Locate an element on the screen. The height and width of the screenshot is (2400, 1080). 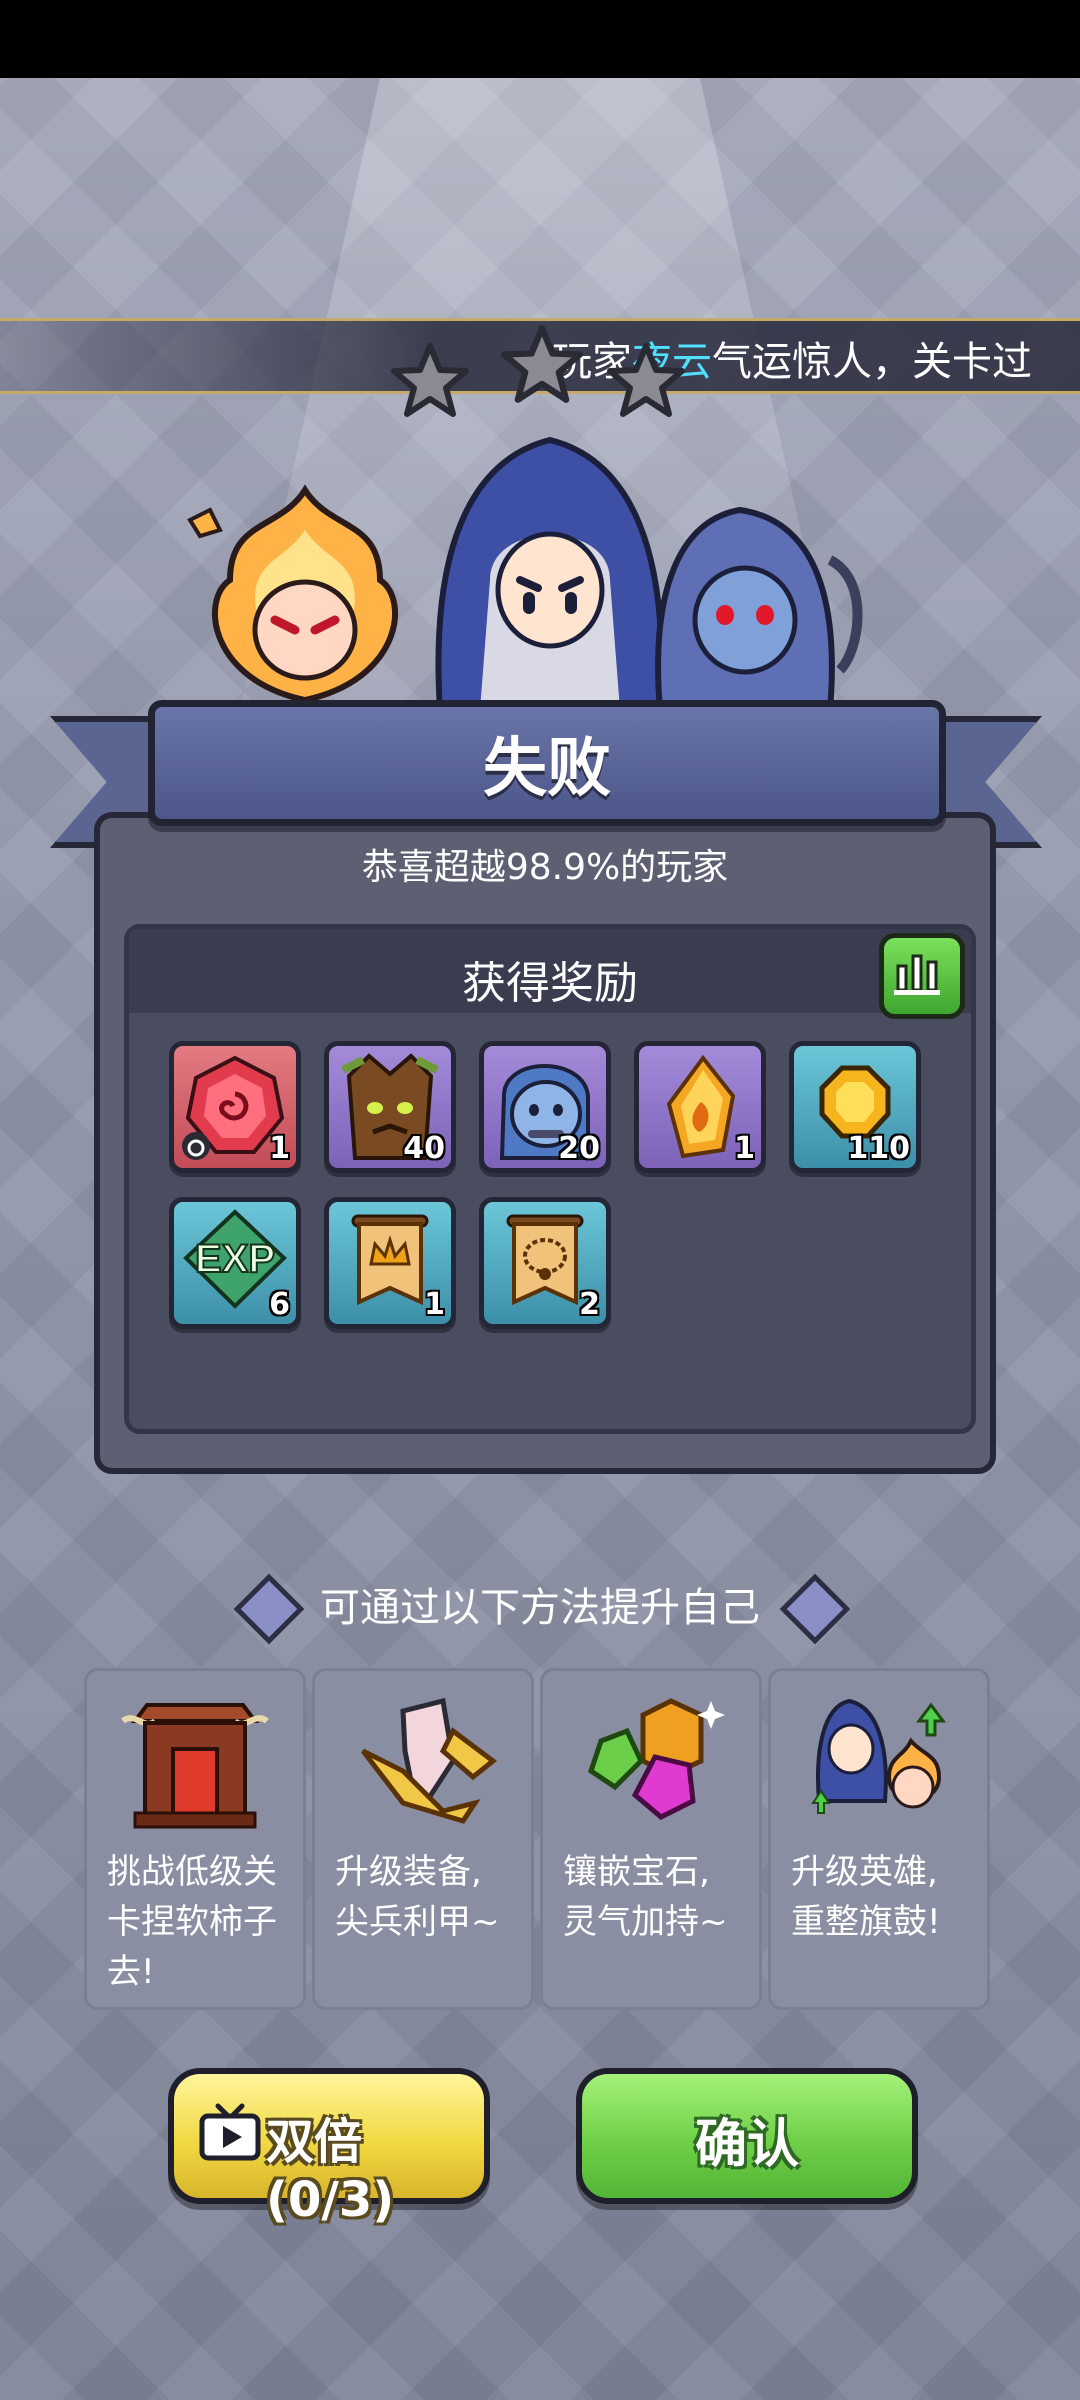
tip-text: 挑战低级关卡捏软柿子去! is located at coordinates (192, 1922).